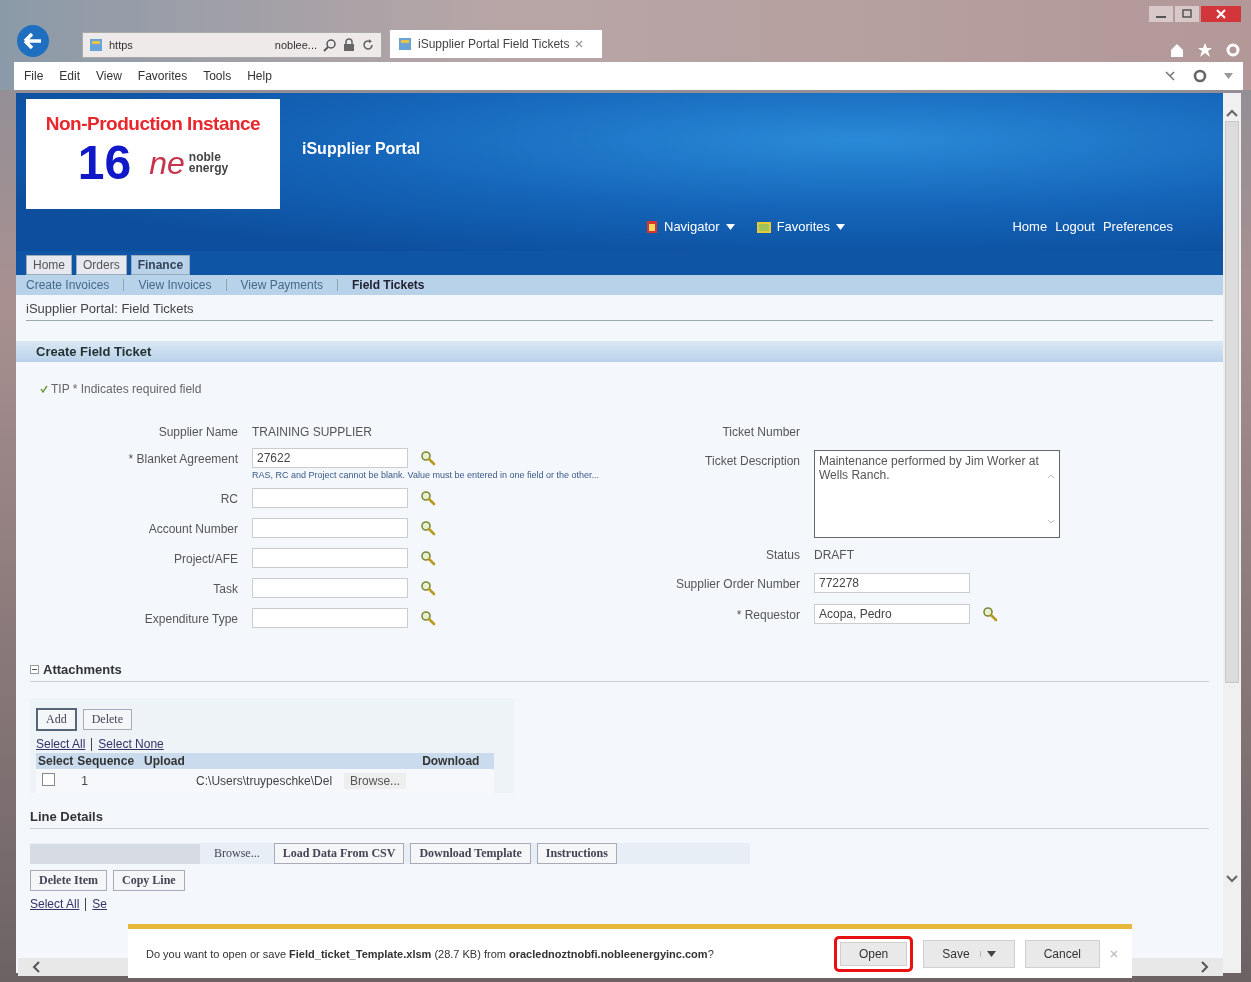 This screenshot has height=982, width=1251. What do you see at coordinates (763, 226) in the screenshot?
I see `folder-icon` at bounding box center [763, 226].